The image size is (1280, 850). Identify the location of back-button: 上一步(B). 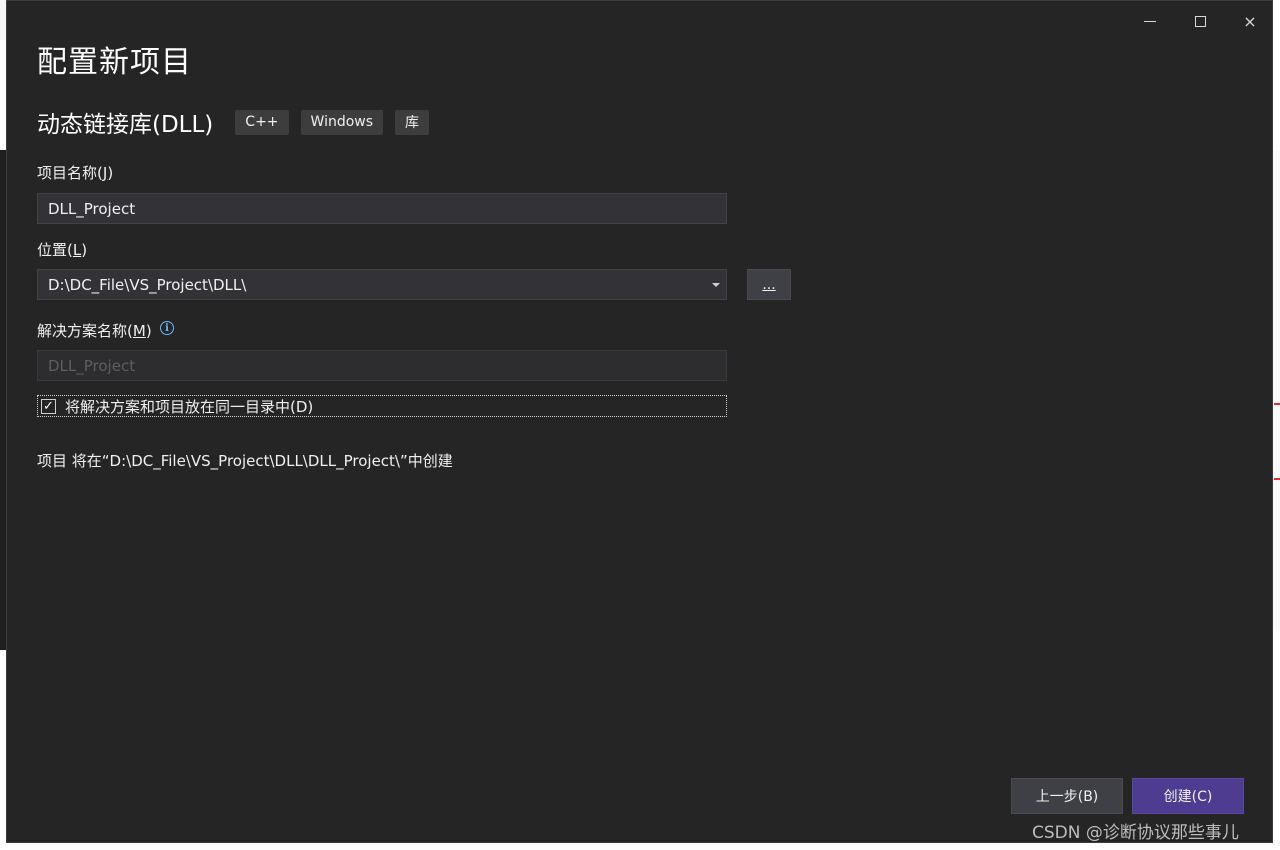
(1067, 796).